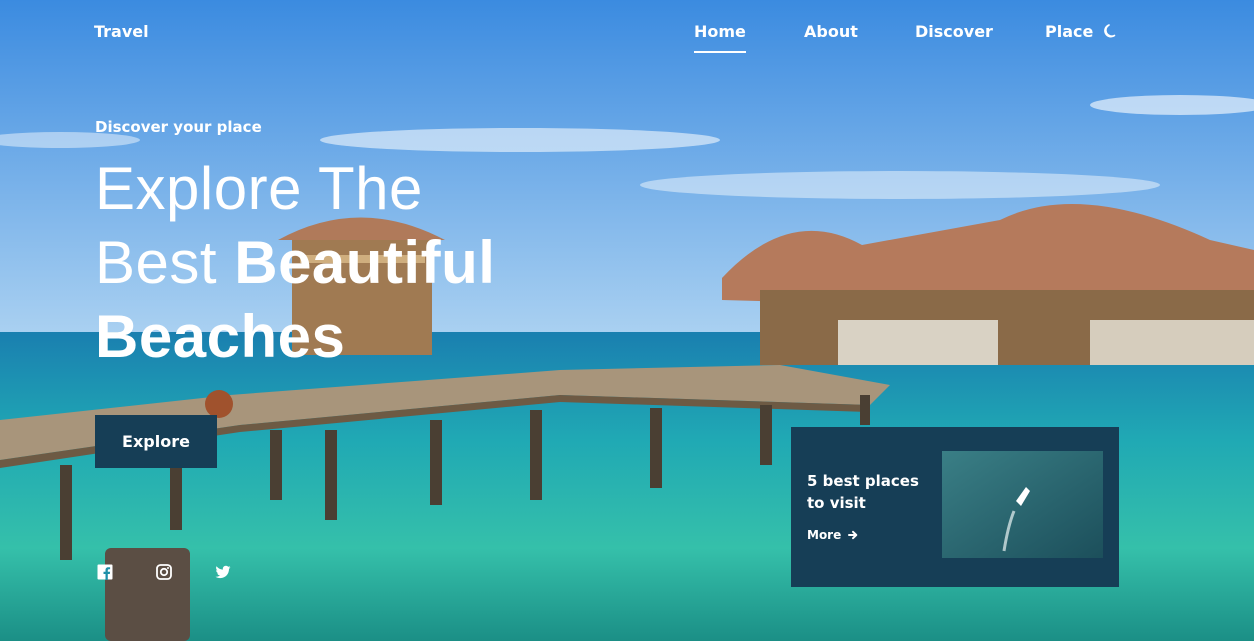 This screenshot has height=641, width=1254. Describe the element at coordinates (259, 188) in the screenshot. I see `headline-line-1: Explore The` at that location.